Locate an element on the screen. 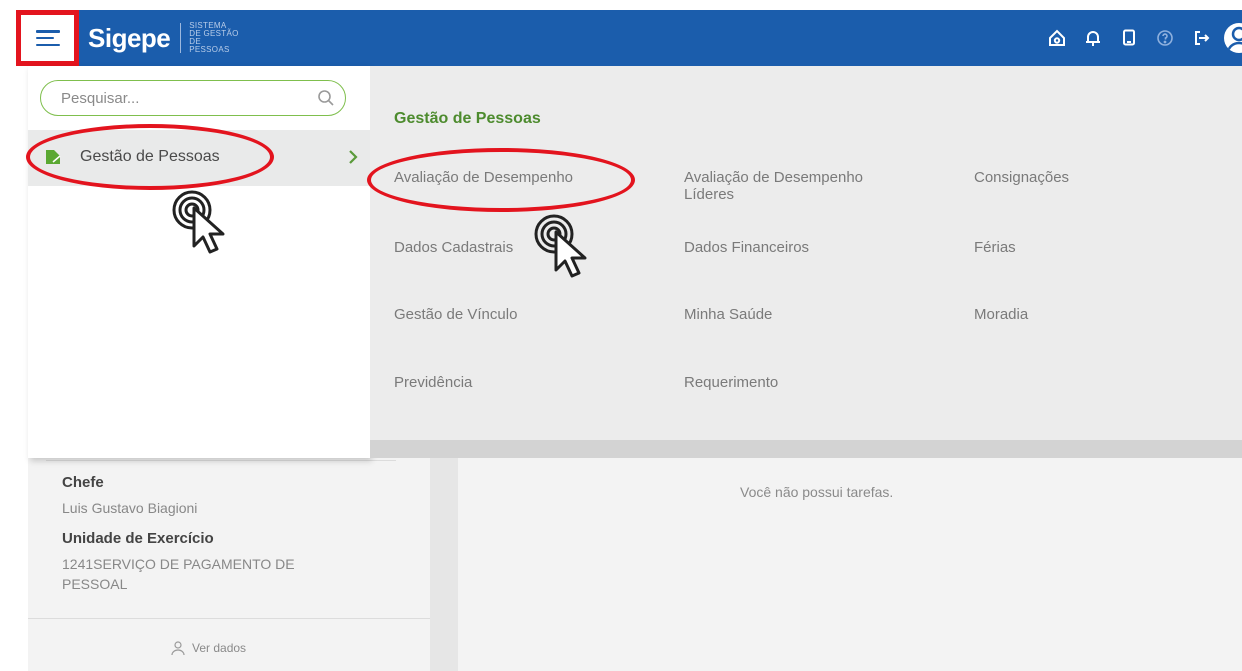 This screenshot has height=671, width=1242. sidebar-item-gestao-de-pessoas: Gestão de Pessoas is located at coordinates (199, 158).